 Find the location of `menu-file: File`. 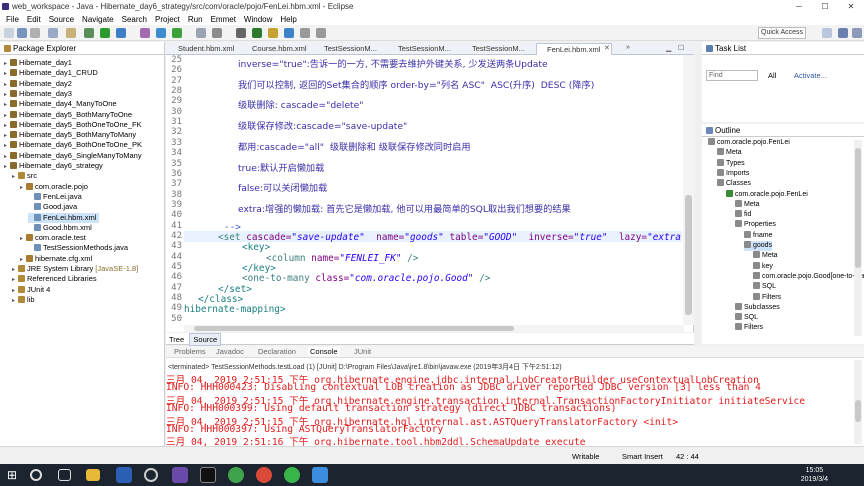

menu-file: File is located at coordinates (12, 19).